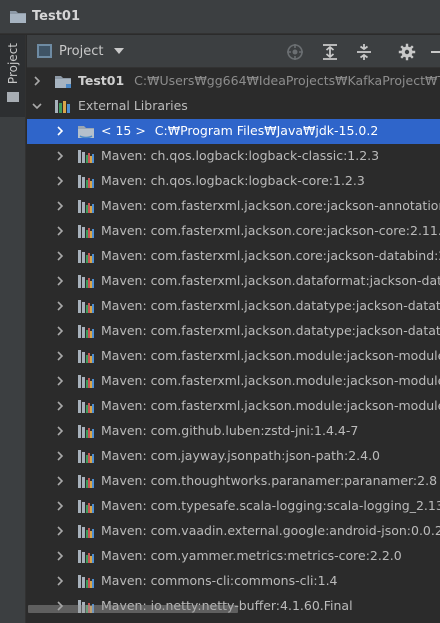 The width and height of the screenshot is (440, 623). Describe the element at coordinates (407, 52) in the screenshot. I see `gear-icon` at that location.